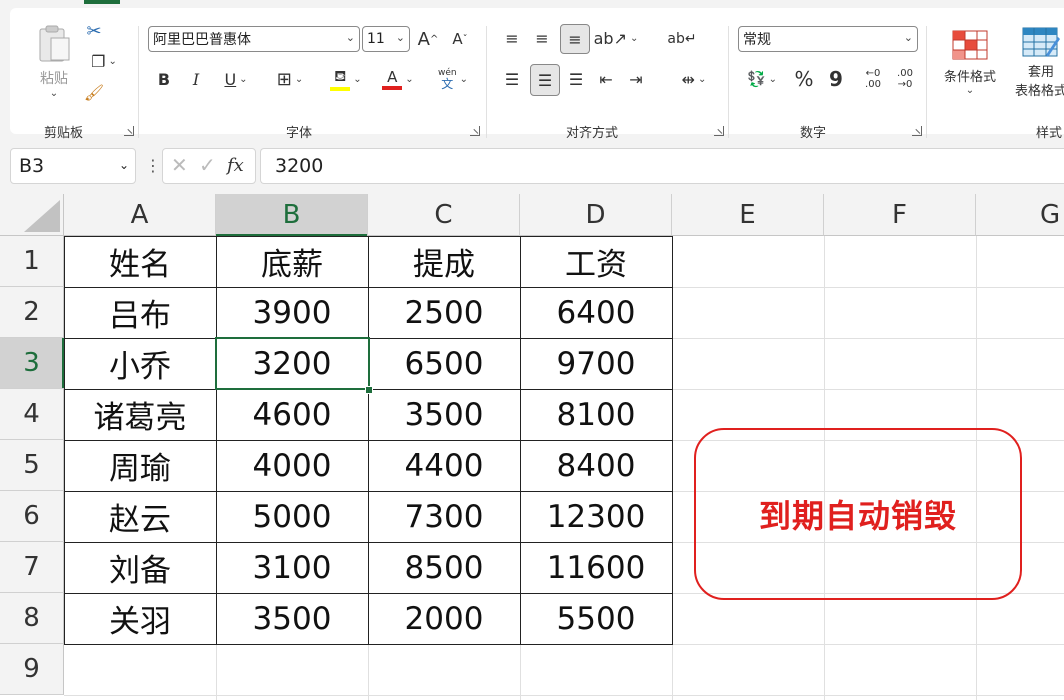 The height and width of the screenshot is (700, 1064). I want to click on cell-a2: 吕布, so click(140, 312).